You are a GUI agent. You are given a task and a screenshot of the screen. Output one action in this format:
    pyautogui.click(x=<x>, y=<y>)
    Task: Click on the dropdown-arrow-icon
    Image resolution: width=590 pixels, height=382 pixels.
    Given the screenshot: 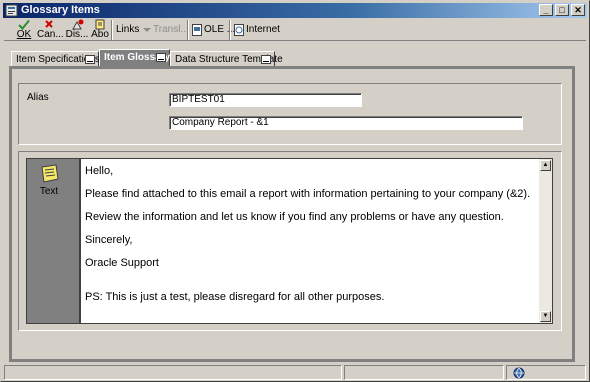 What is the action you would take?
    pyautogui.click(x=147, y=30)
    